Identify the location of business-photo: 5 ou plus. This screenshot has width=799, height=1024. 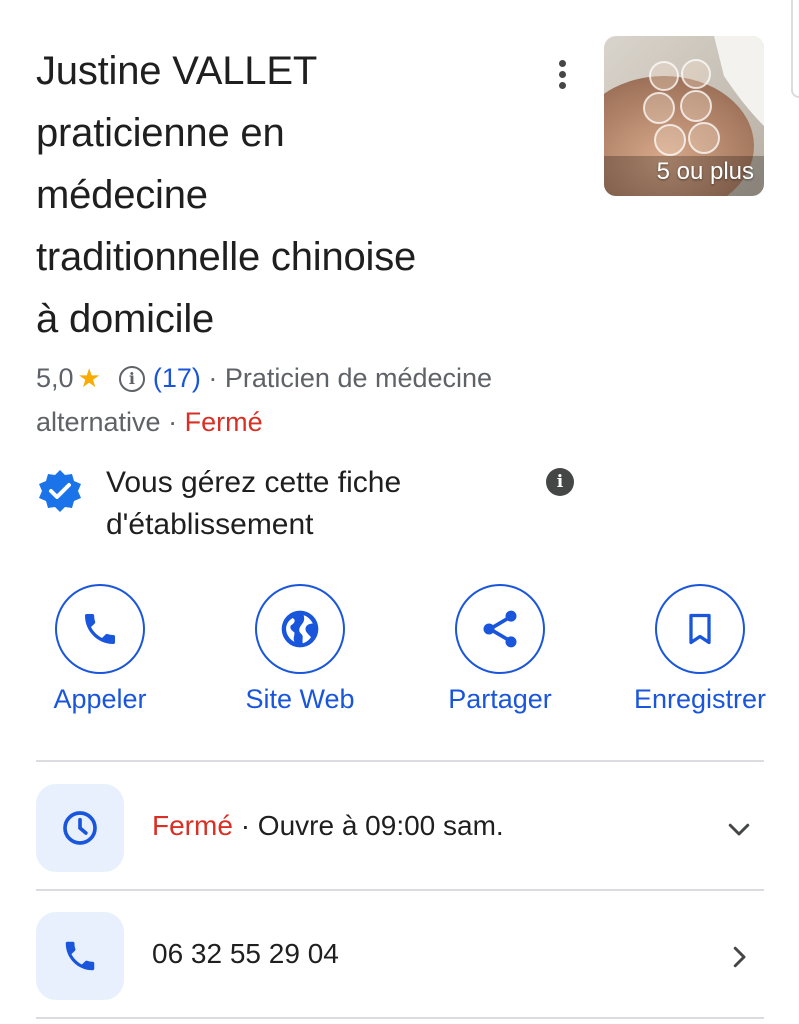
(684, 116).